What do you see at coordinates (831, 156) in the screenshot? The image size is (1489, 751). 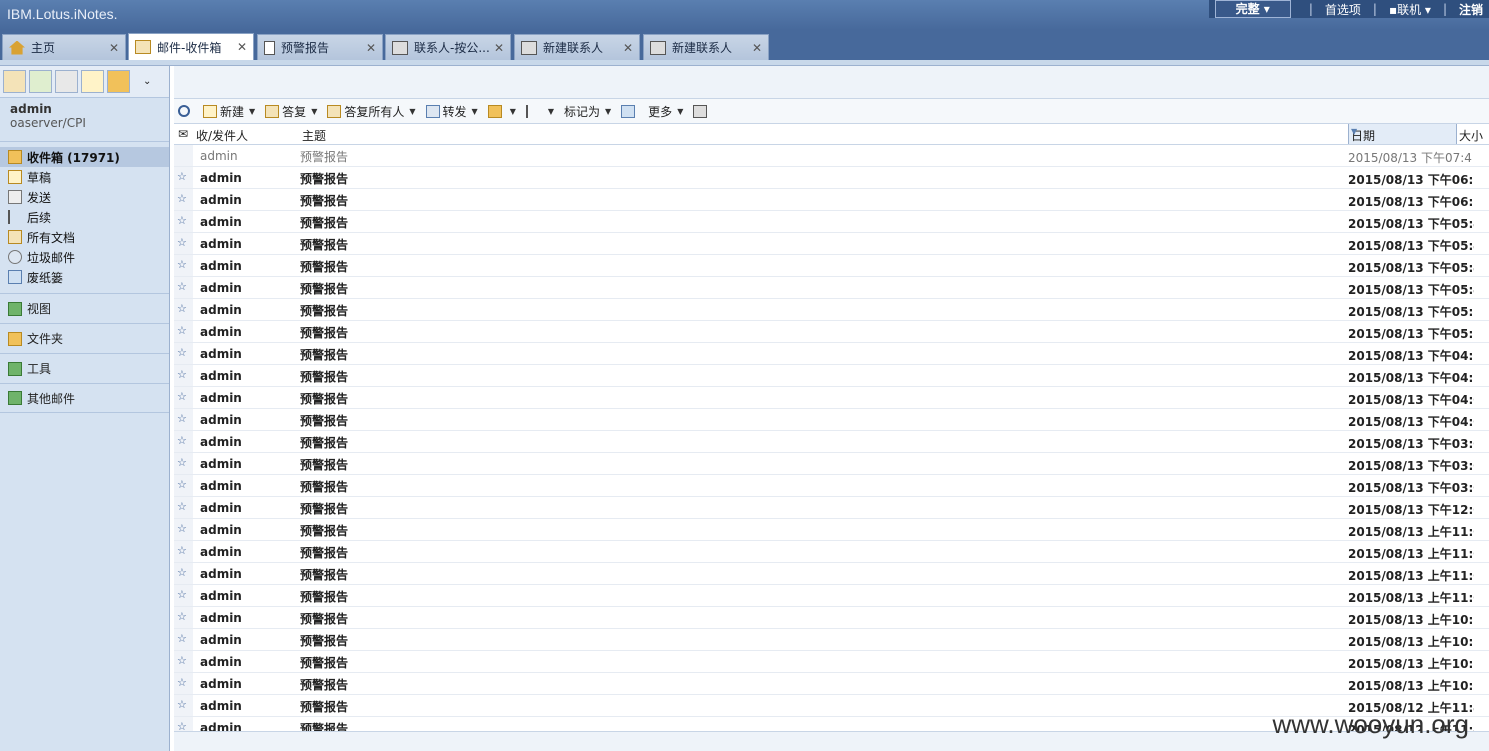 I see `table-row: admin 预警报告 2015/08/13 下午07:4` at bounding box center [831, 156].